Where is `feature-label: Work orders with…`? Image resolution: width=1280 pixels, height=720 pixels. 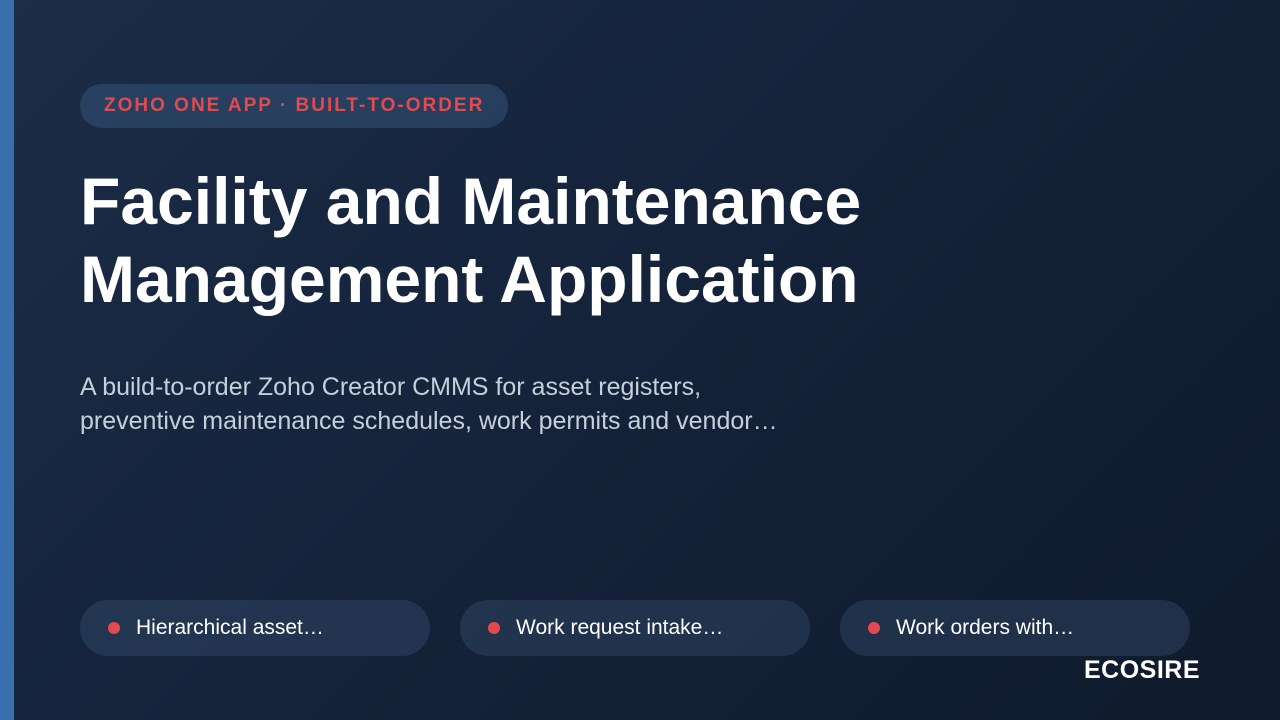
feature-label: Work orders with… is located at coordinates (985, 627).